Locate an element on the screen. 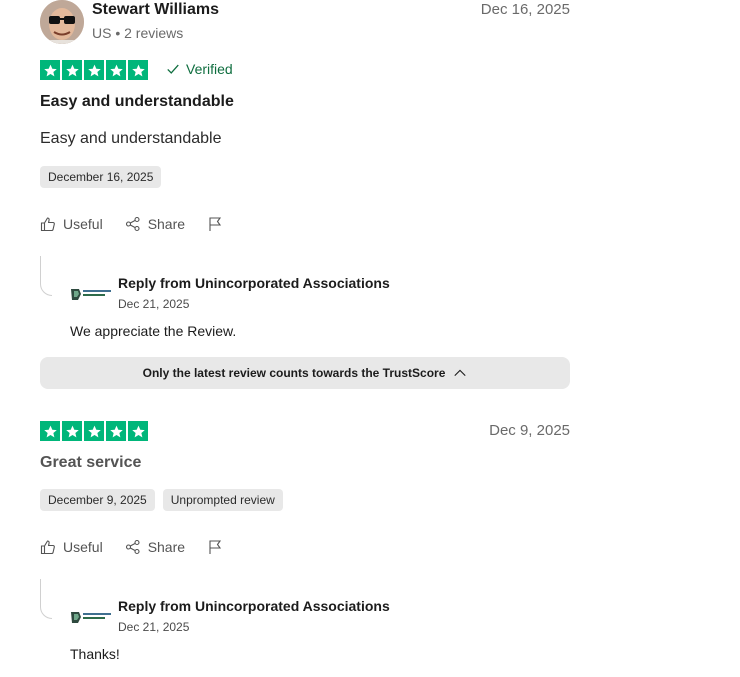 This screenshot has width=740, height=677. review-date: Dec 9, 2025 is located at coordinates (529, 430).